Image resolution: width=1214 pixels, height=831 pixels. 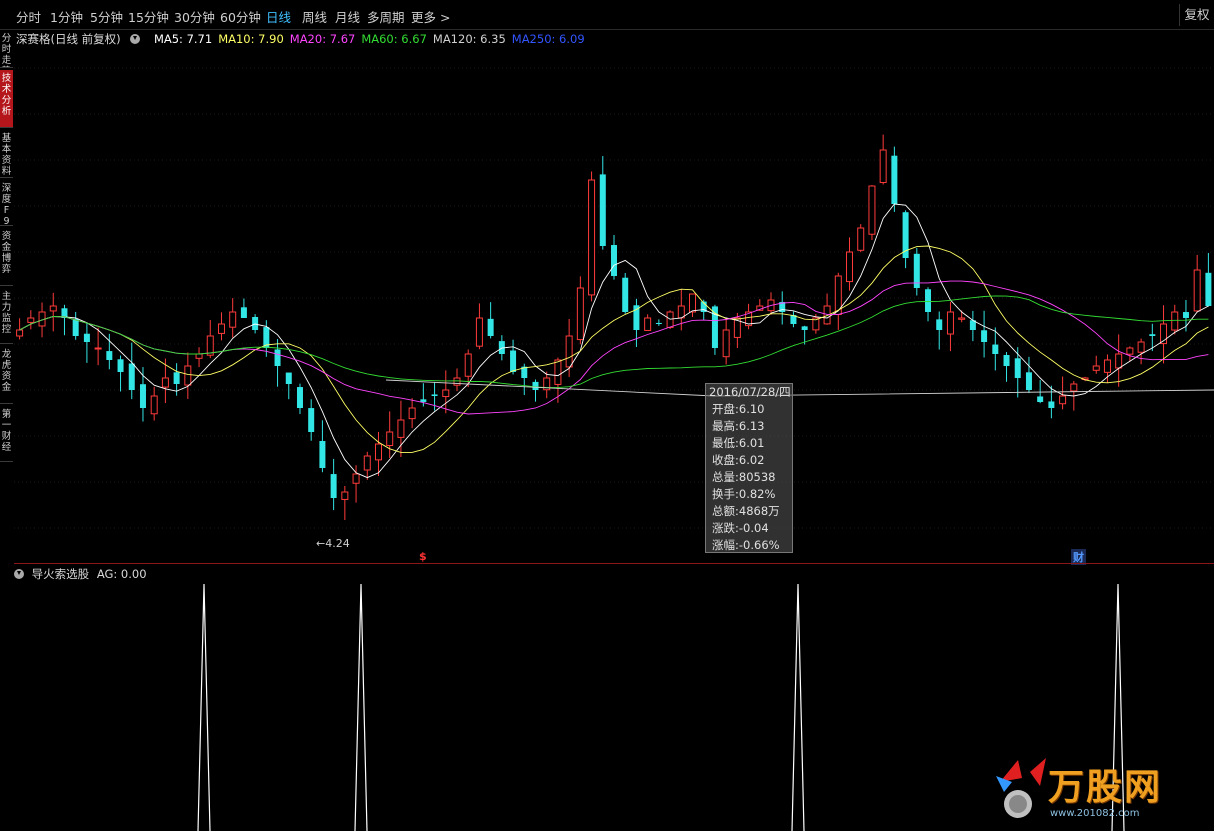 I want to click on dollar-marker: $, so click(x=423, y=556).